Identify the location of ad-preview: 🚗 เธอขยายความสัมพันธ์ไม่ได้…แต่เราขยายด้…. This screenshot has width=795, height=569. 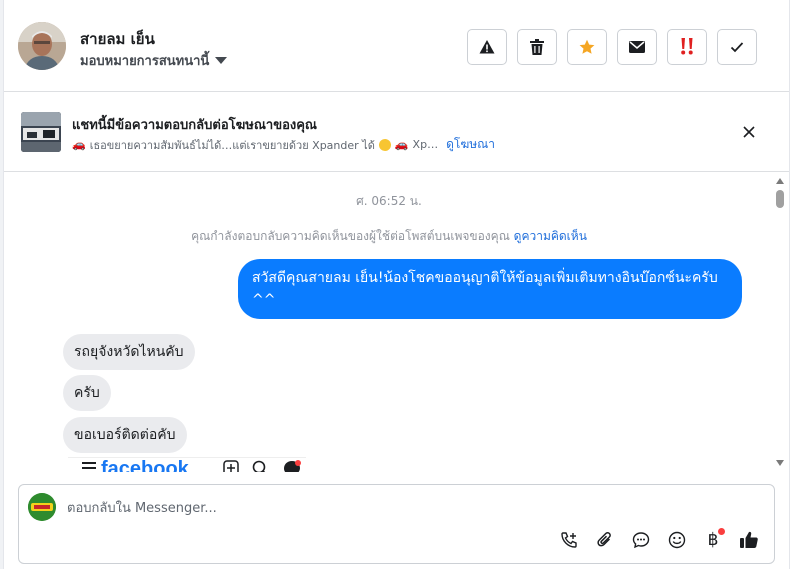
(283, 144).